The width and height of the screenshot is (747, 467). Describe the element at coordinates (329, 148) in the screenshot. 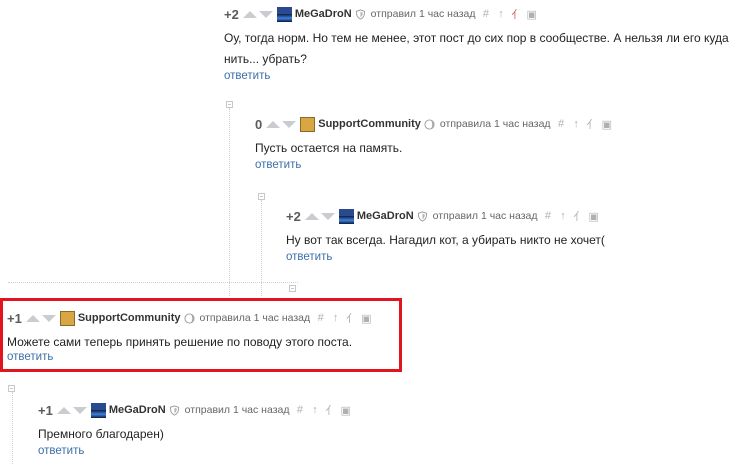

I see `comment-text: Пусть остается на память.` at that location.